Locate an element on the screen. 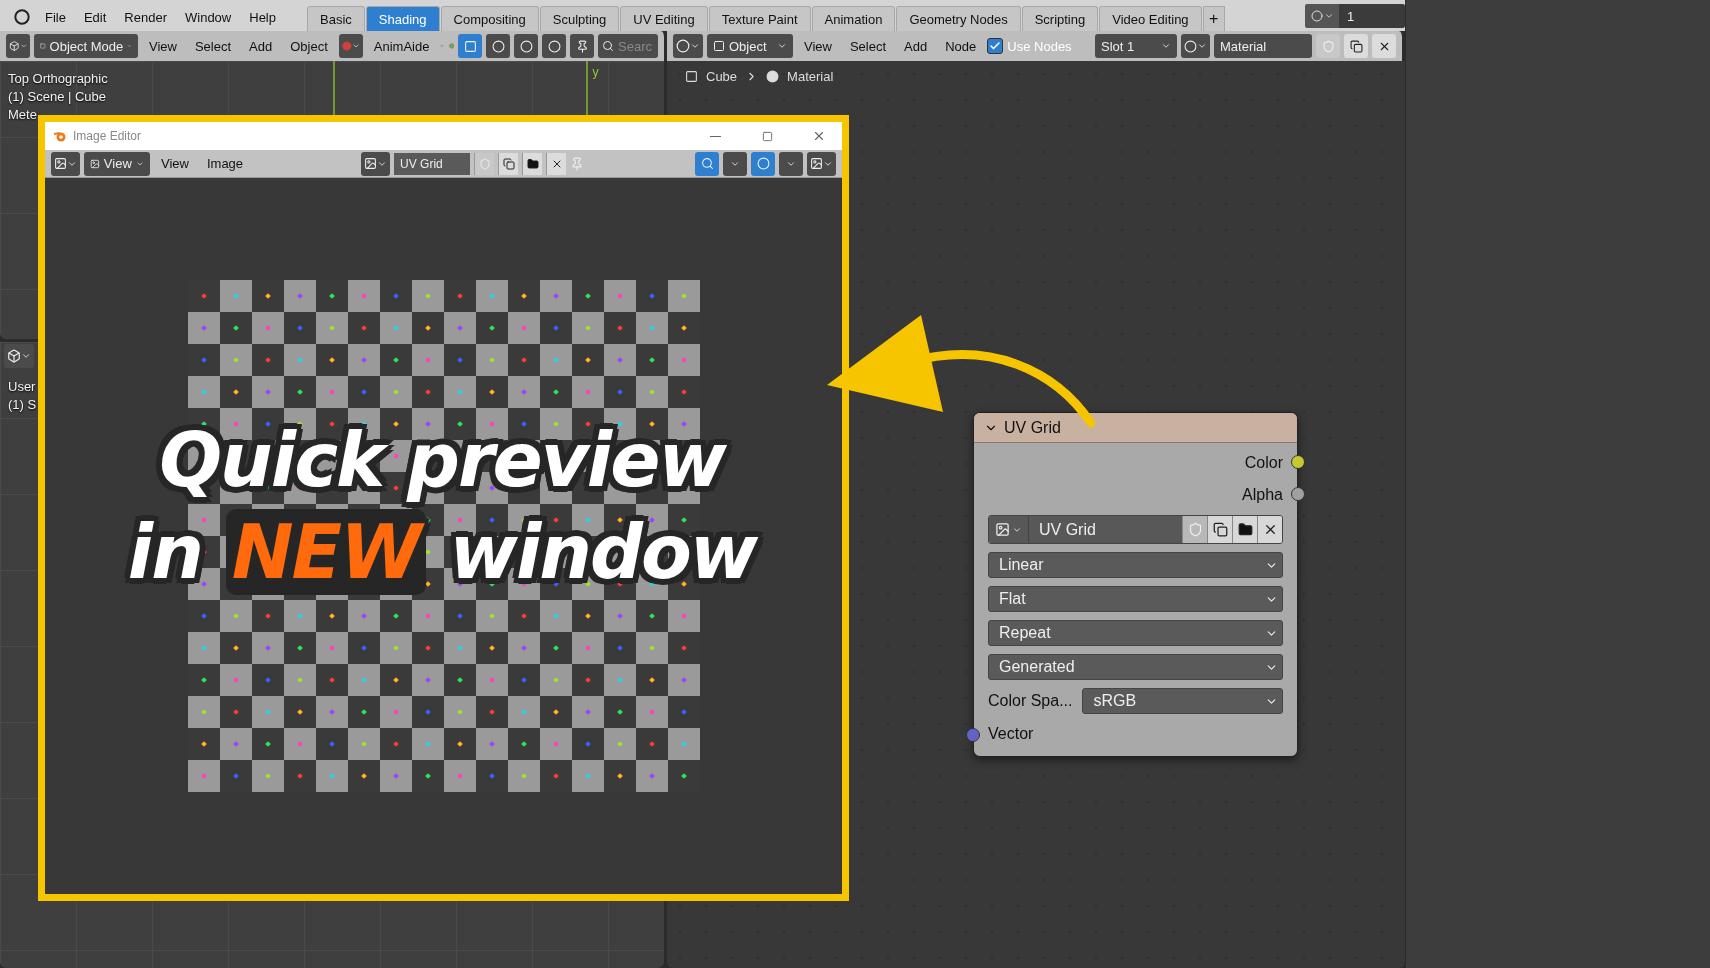 This screenshot has width=1710, height=968. copy-button is located at coordinates (1356, 46).